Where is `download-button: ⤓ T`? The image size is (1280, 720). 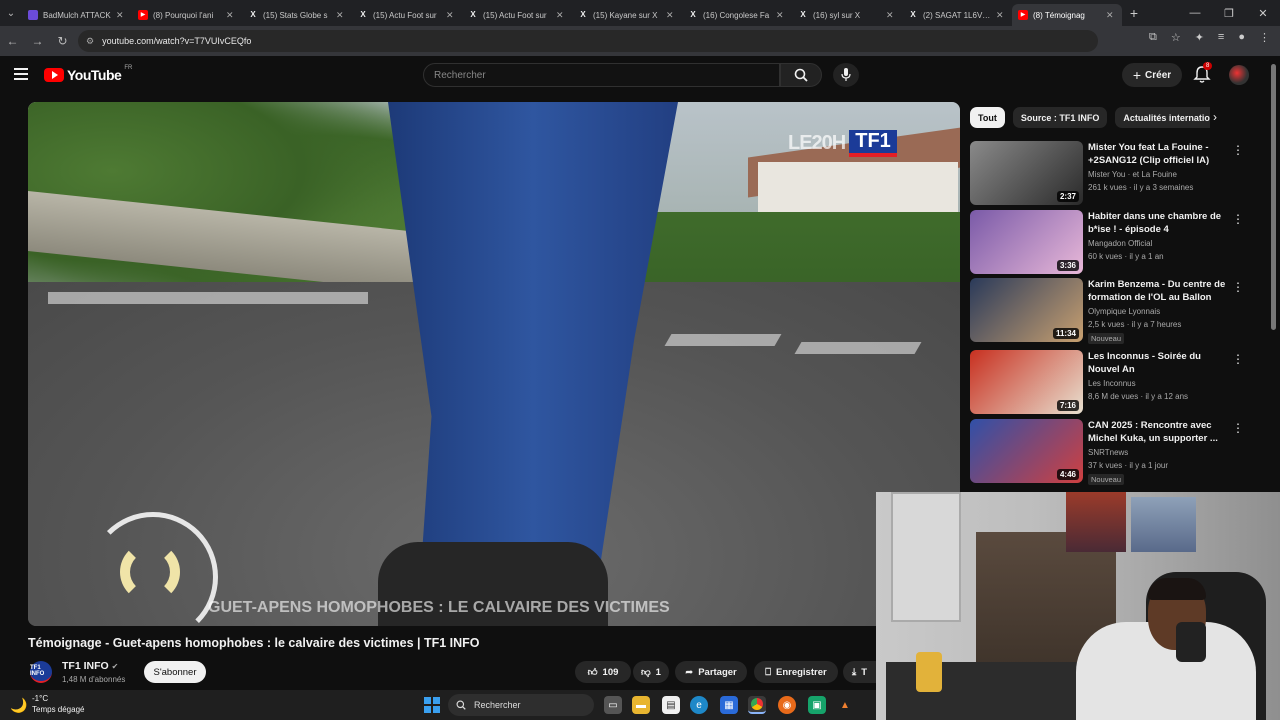 download-button: ⤓ T is located at coordinates (859, 672).